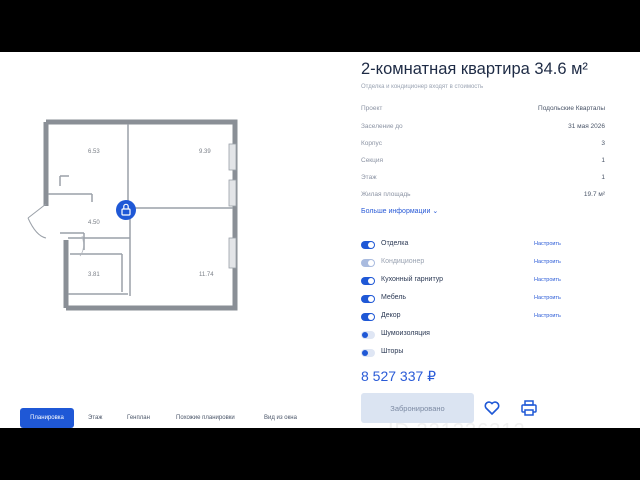  I want to click on room-area-3: 4.50, so click(94, 223).